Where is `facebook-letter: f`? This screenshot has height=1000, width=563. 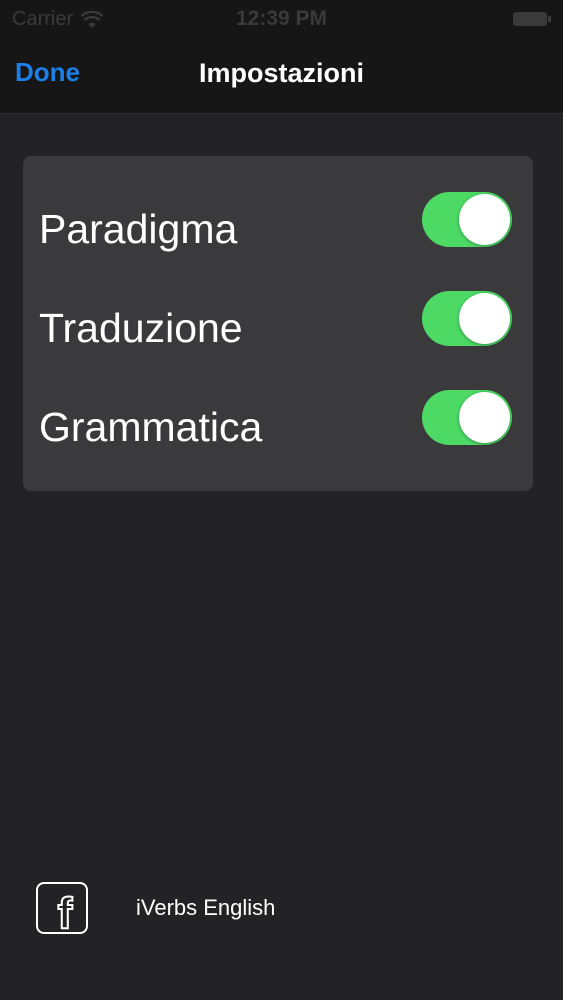
facebook-letter: f is located at coordinates (65, 911).